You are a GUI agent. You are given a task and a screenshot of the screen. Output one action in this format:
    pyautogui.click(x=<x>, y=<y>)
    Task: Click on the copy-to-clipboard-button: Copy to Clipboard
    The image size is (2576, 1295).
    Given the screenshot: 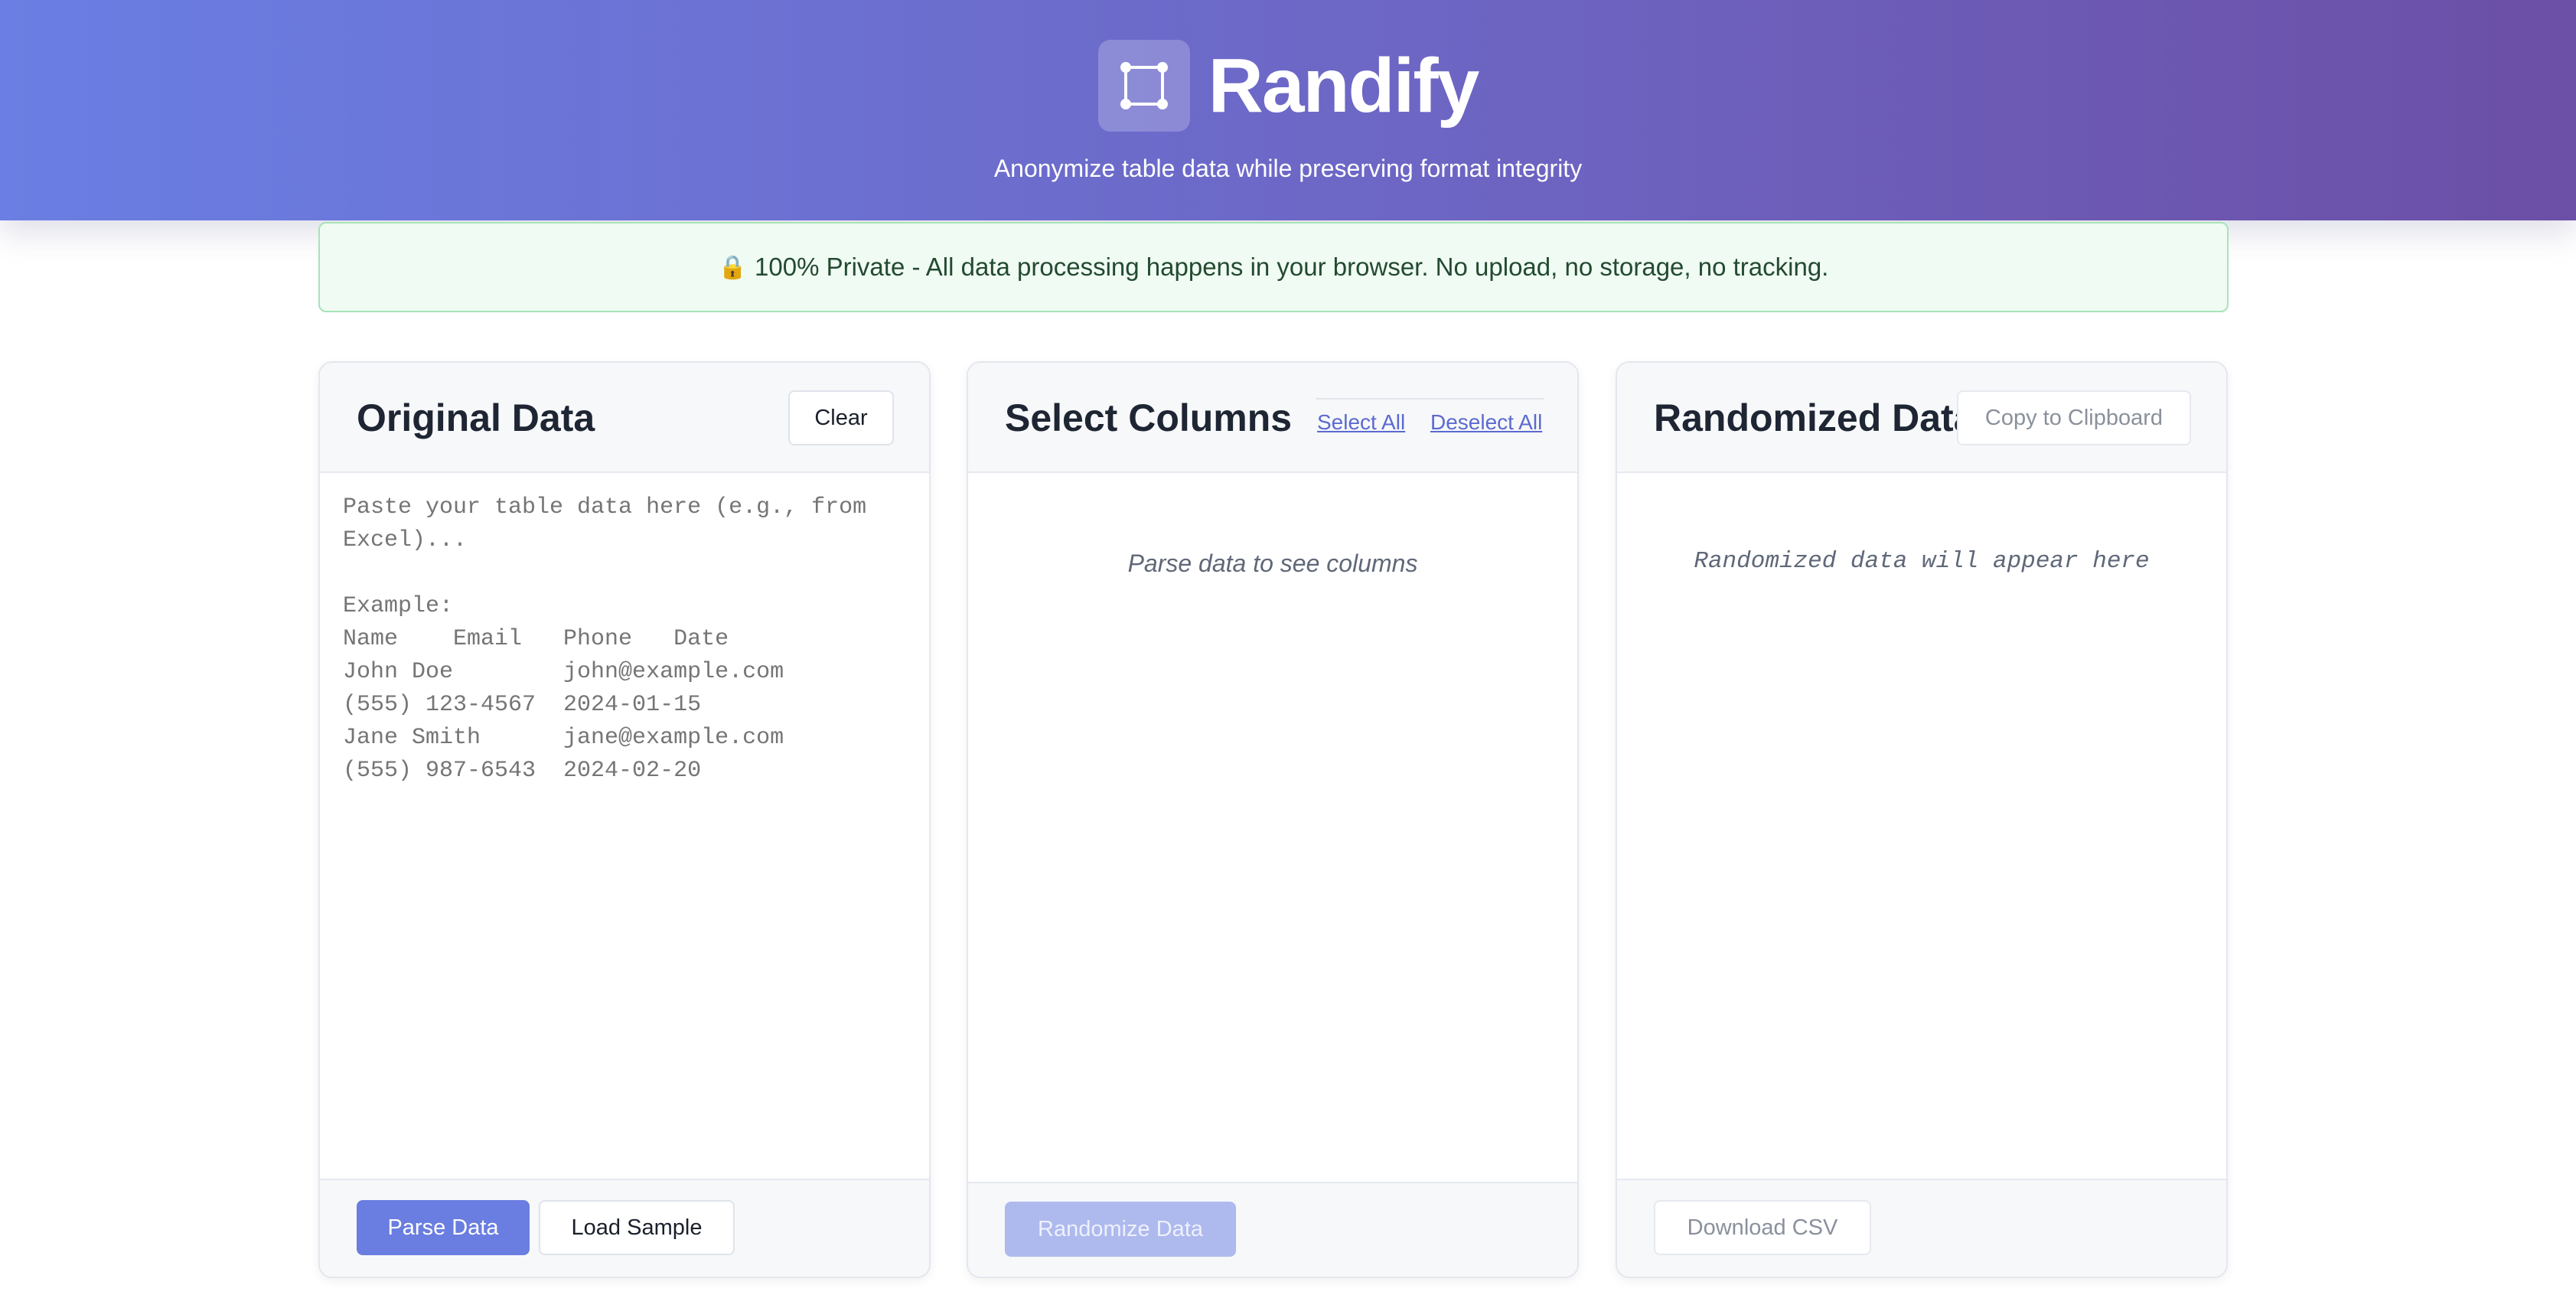 What is the action you would take?
    pyautogui.click(x=2074, y=417)
    